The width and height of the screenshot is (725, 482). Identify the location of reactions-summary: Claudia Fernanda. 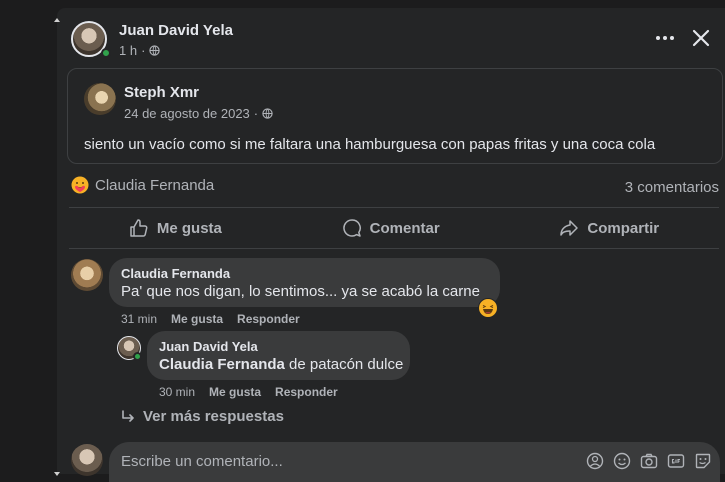
(142, 185).